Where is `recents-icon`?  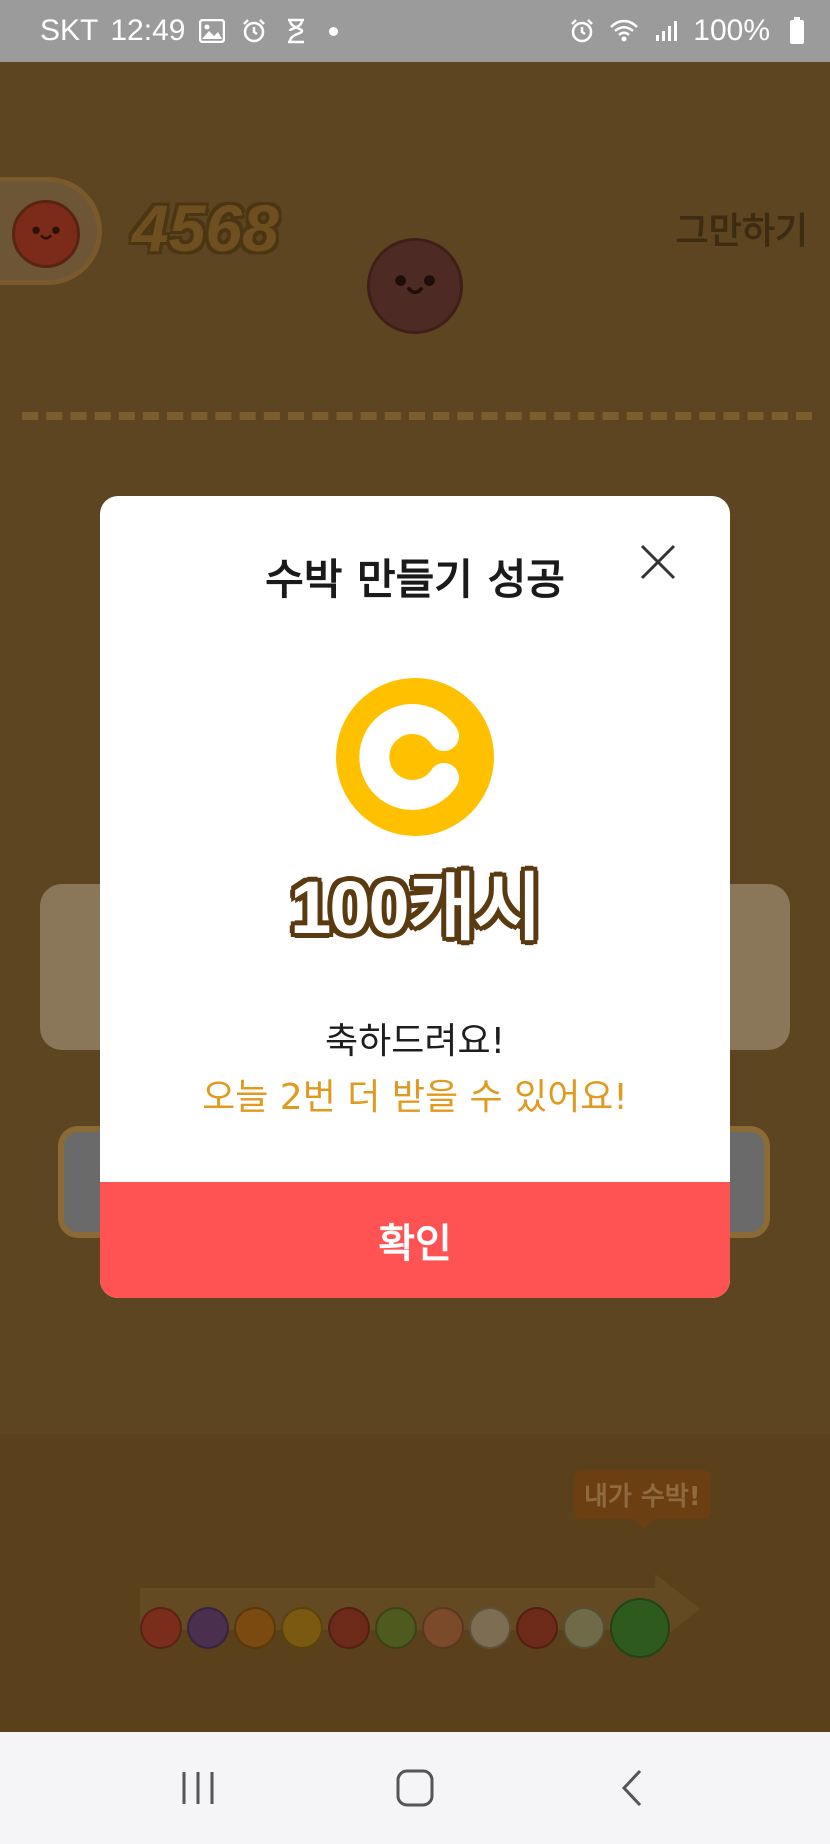
recents-icon is located at coordinates (198, 1788).